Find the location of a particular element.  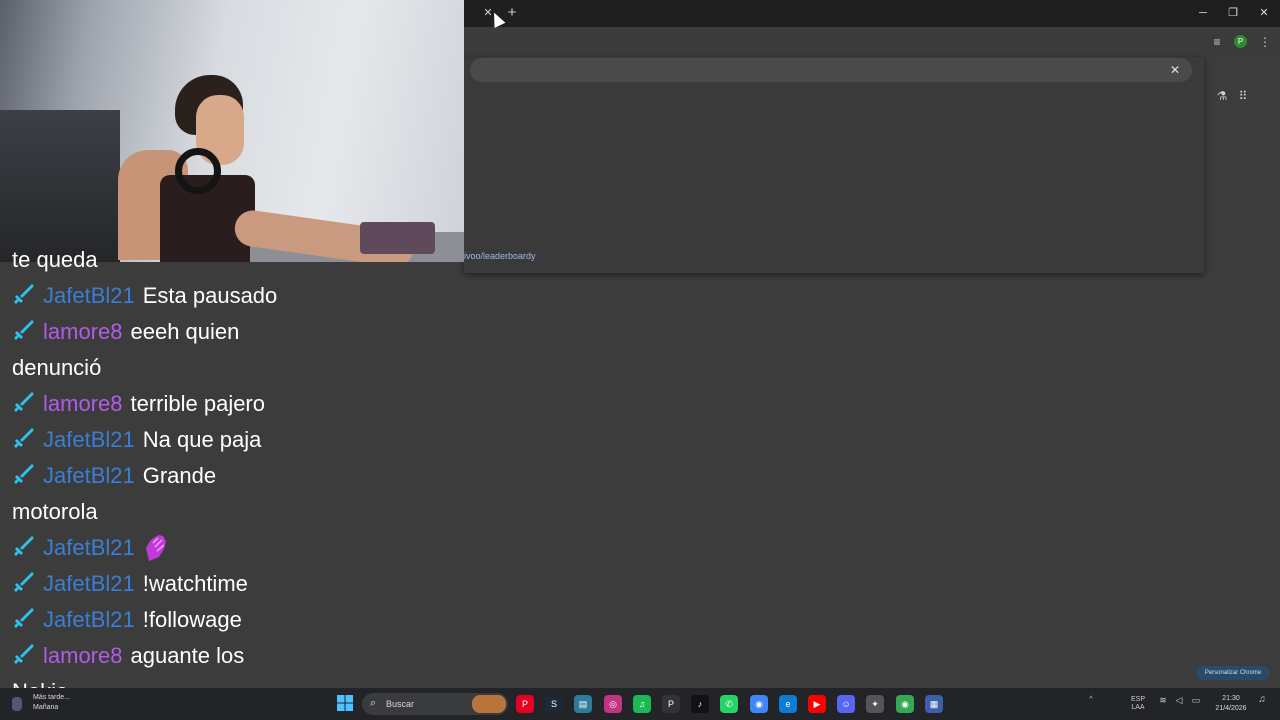

address-bar is located at coordinates (831, 70).